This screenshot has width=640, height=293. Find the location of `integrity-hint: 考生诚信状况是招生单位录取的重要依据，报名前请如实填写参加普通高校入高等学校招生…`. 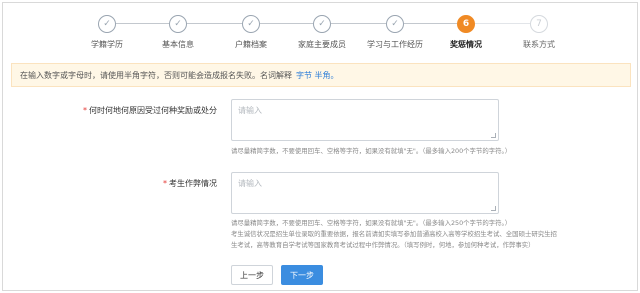

integrity-hint: 考生诚信状况是招生单位录取的重要依据，报名前请如实填写参加普通高校入高等学校招生… is located at coordinates (394, 234).